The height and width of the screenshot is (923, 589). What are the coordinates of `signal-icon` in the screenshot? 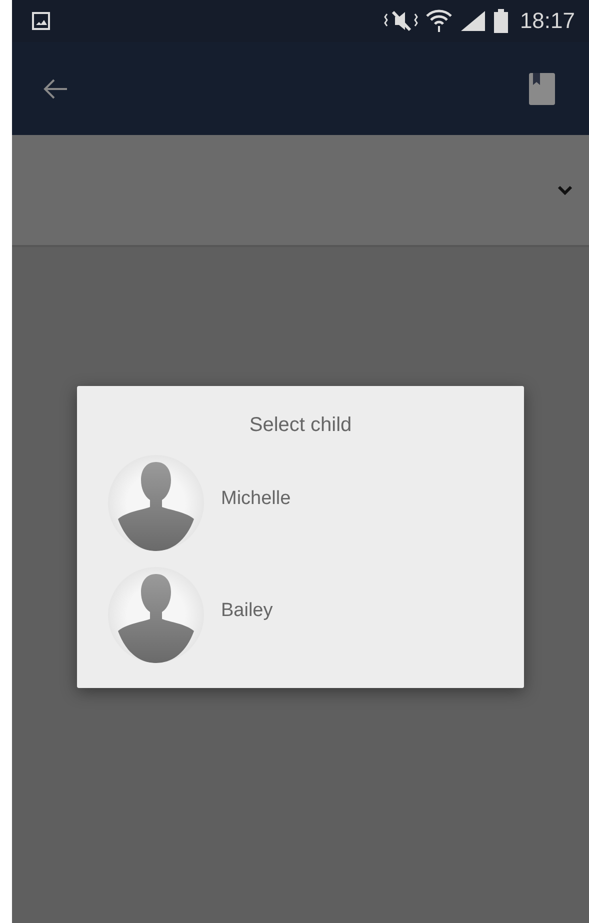 It's located at (473, 21).